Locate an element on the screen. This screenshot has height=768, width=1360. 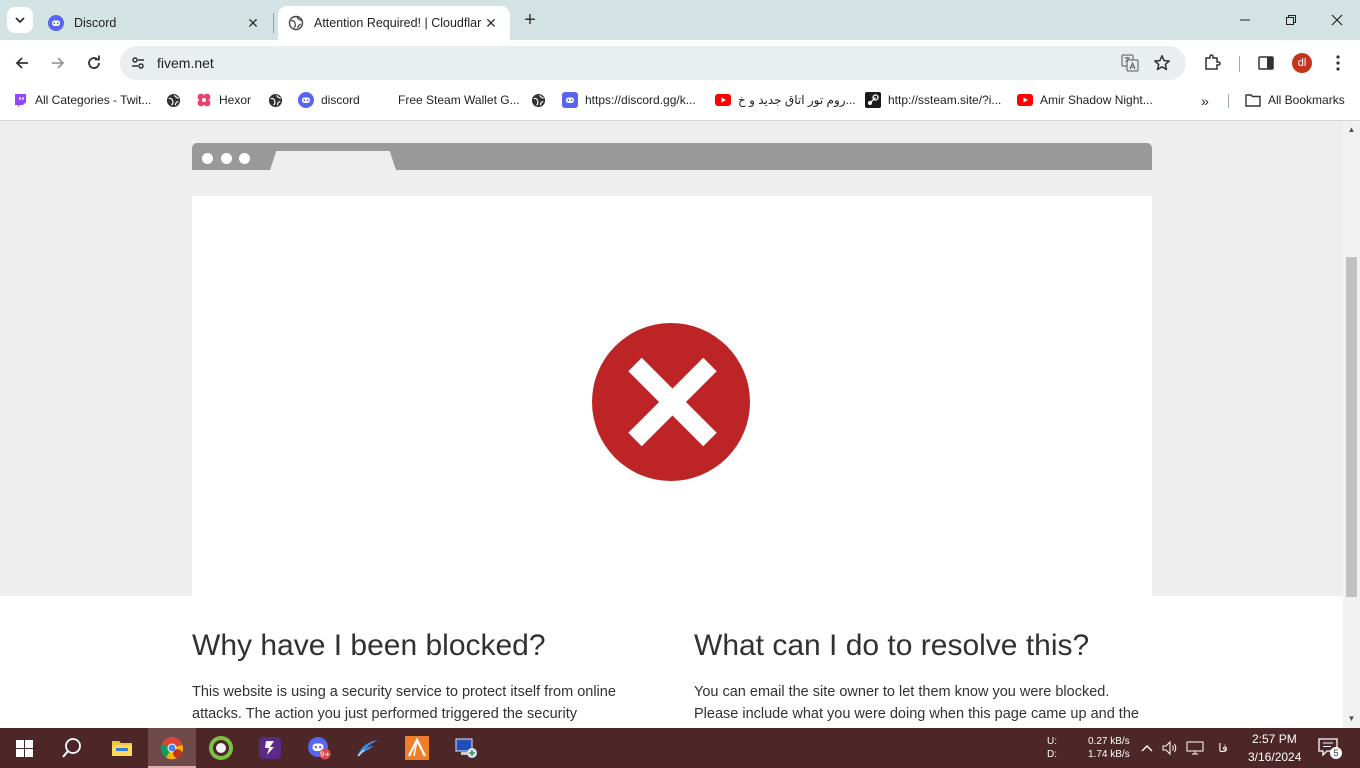
restore-button is located at coordinates (1291, 20).